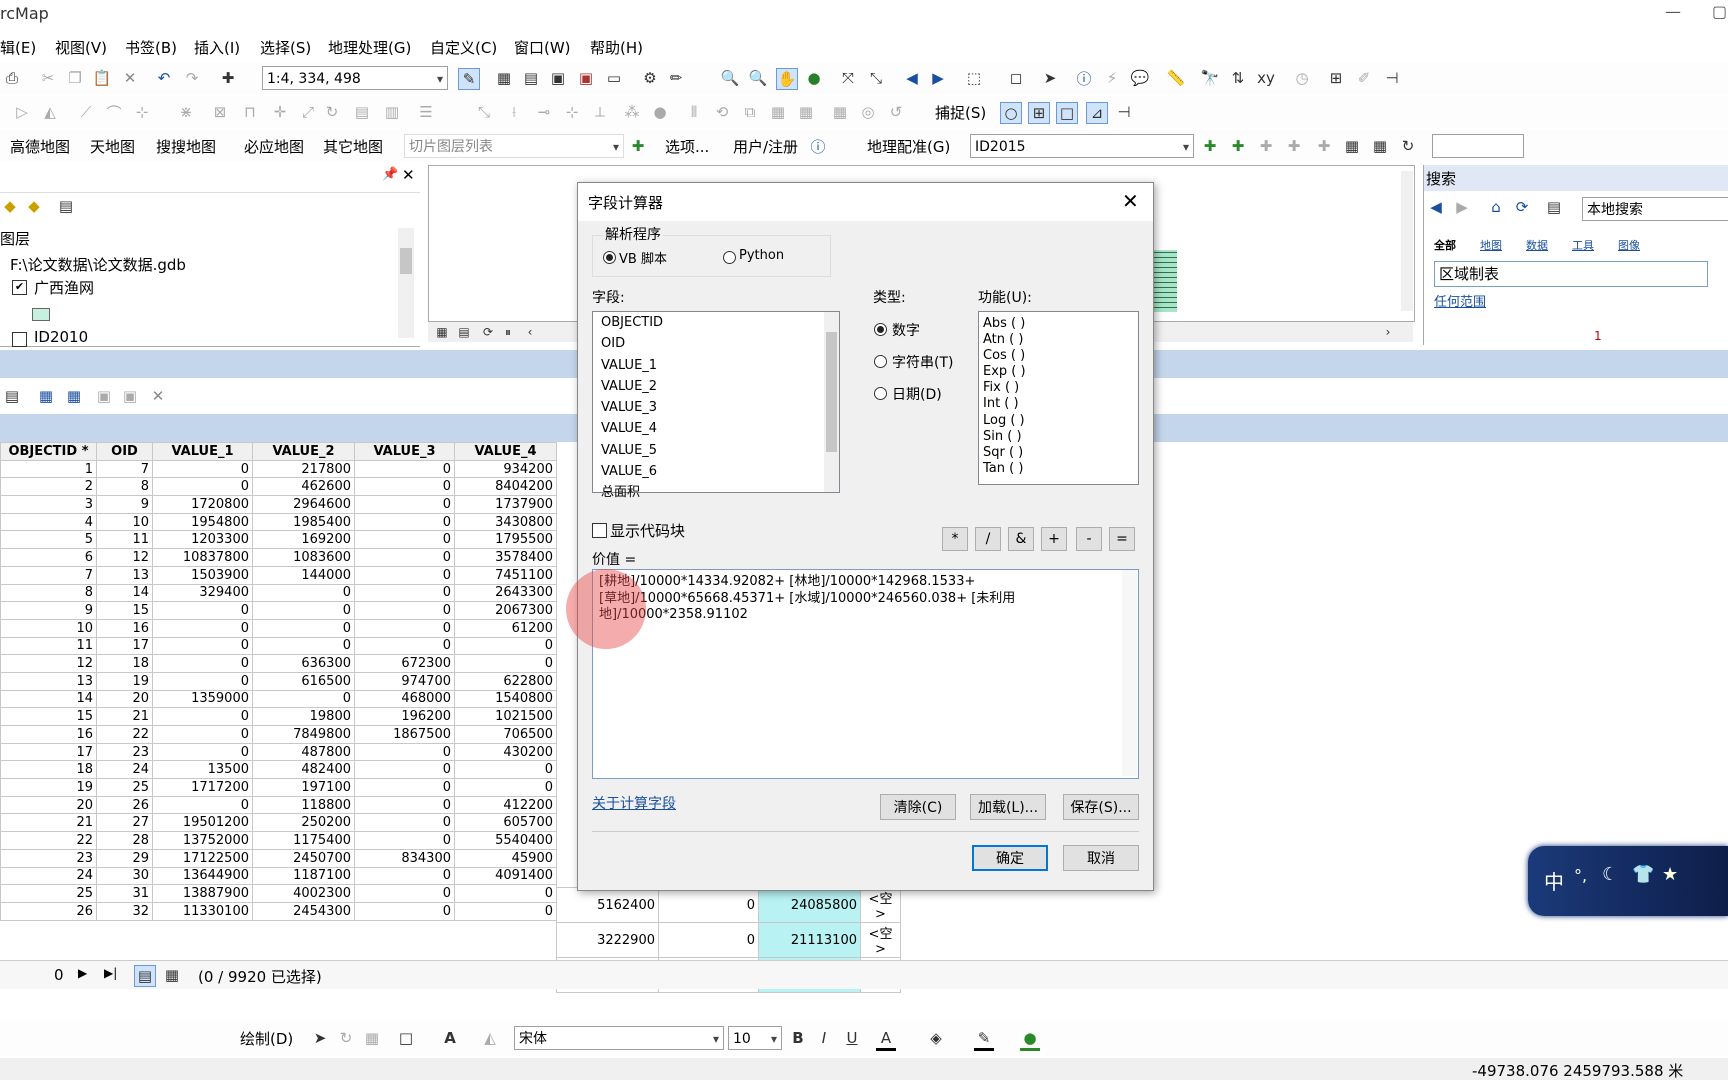 This screenshot has width=1728, height=1081. Describe the element at coordinates (202, 557) in the screenshot. I see `table-cell: 10837800` at that location.